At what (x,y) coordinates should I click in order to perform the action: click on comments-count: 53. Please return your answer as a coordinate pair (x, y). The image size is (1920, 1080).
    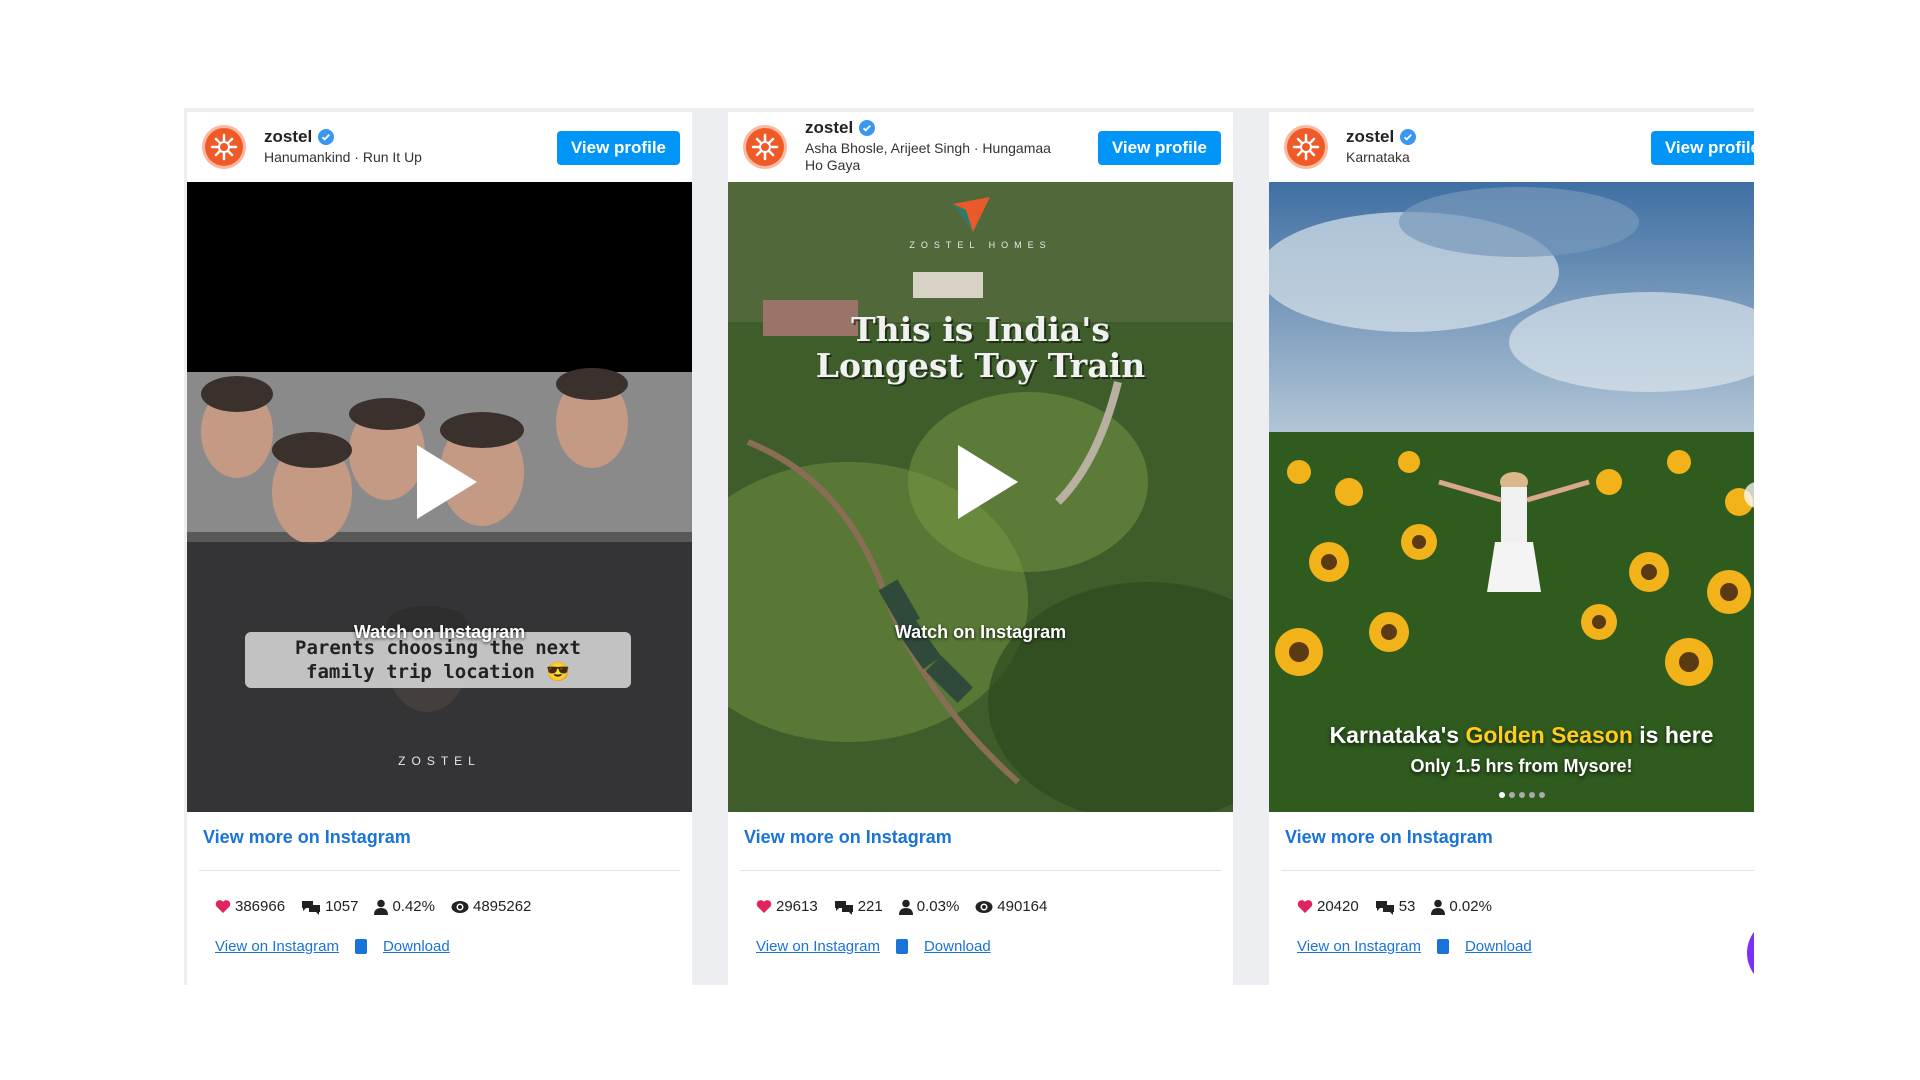
    Looking at the image, I should click on (1407, 906).